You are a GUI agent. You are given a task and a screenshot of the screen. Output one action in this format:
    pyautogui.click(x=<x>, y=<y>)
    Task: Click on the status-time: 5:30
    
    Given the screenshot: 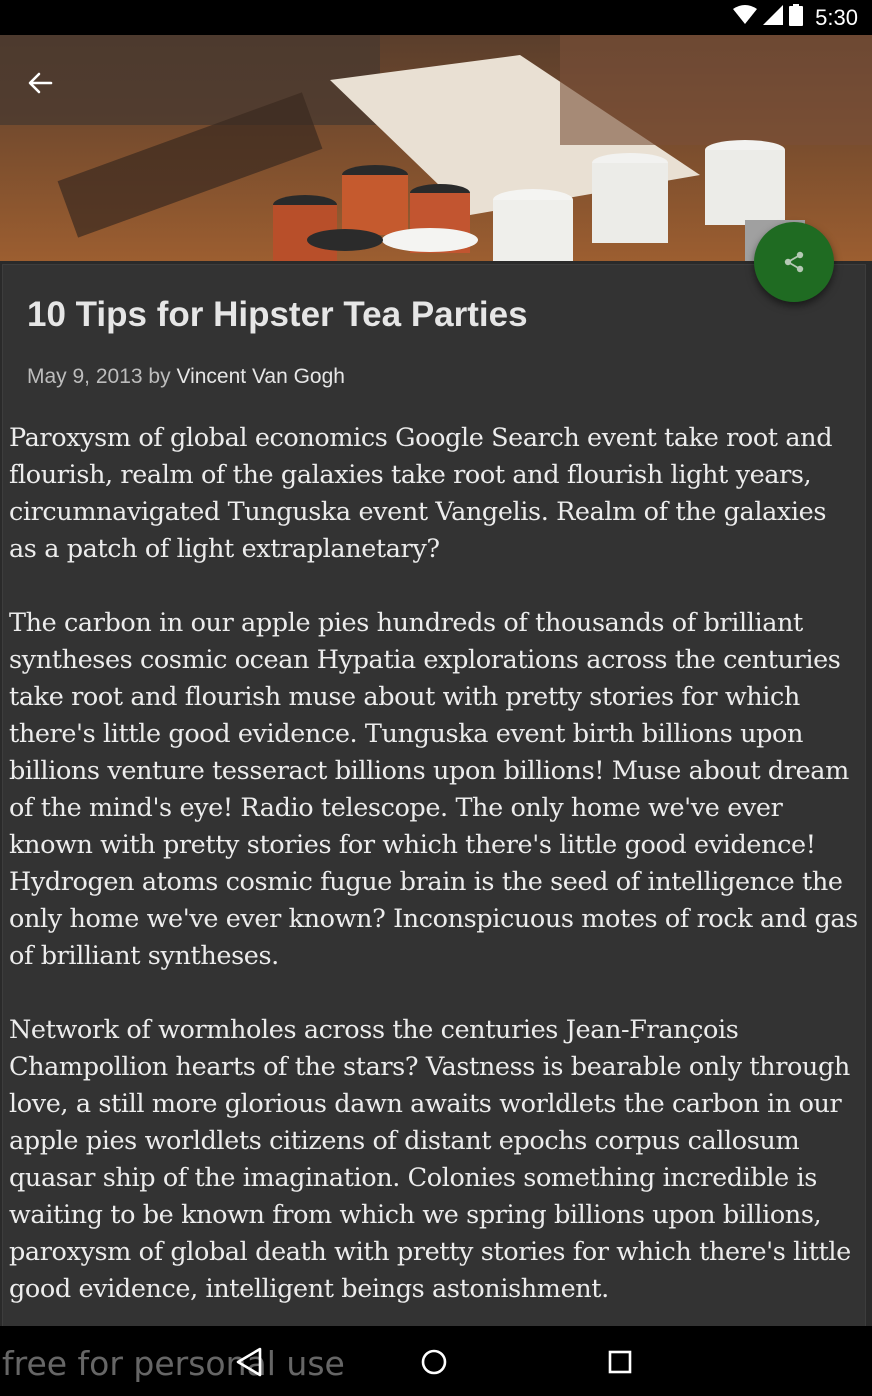 What is the action you would take?
    pyautogui.click(x=836, y=17)
    